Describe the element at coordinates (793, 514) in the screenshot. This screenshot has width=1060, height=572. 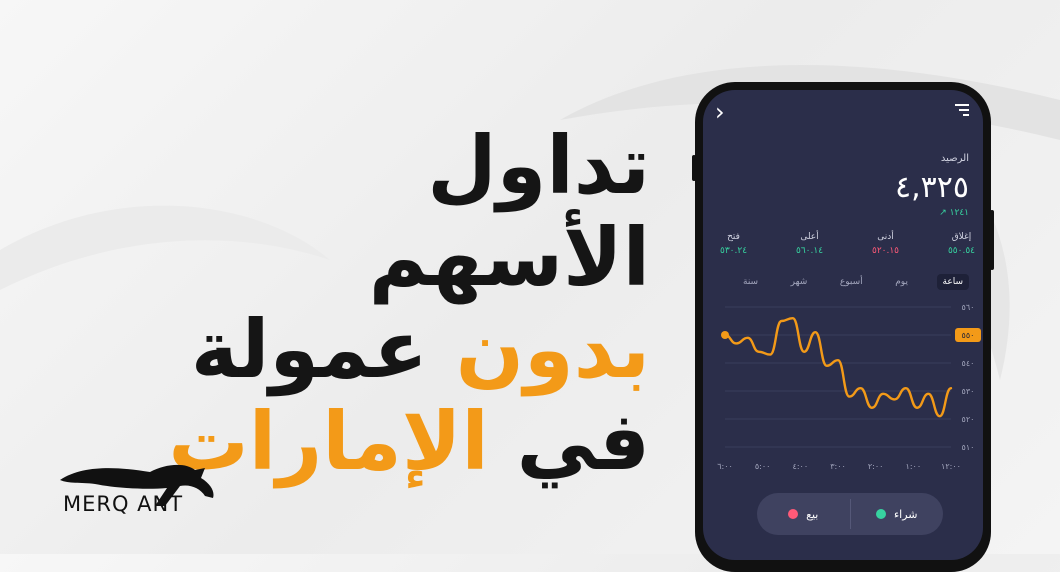
I see `sell-minus-icon` at that location.